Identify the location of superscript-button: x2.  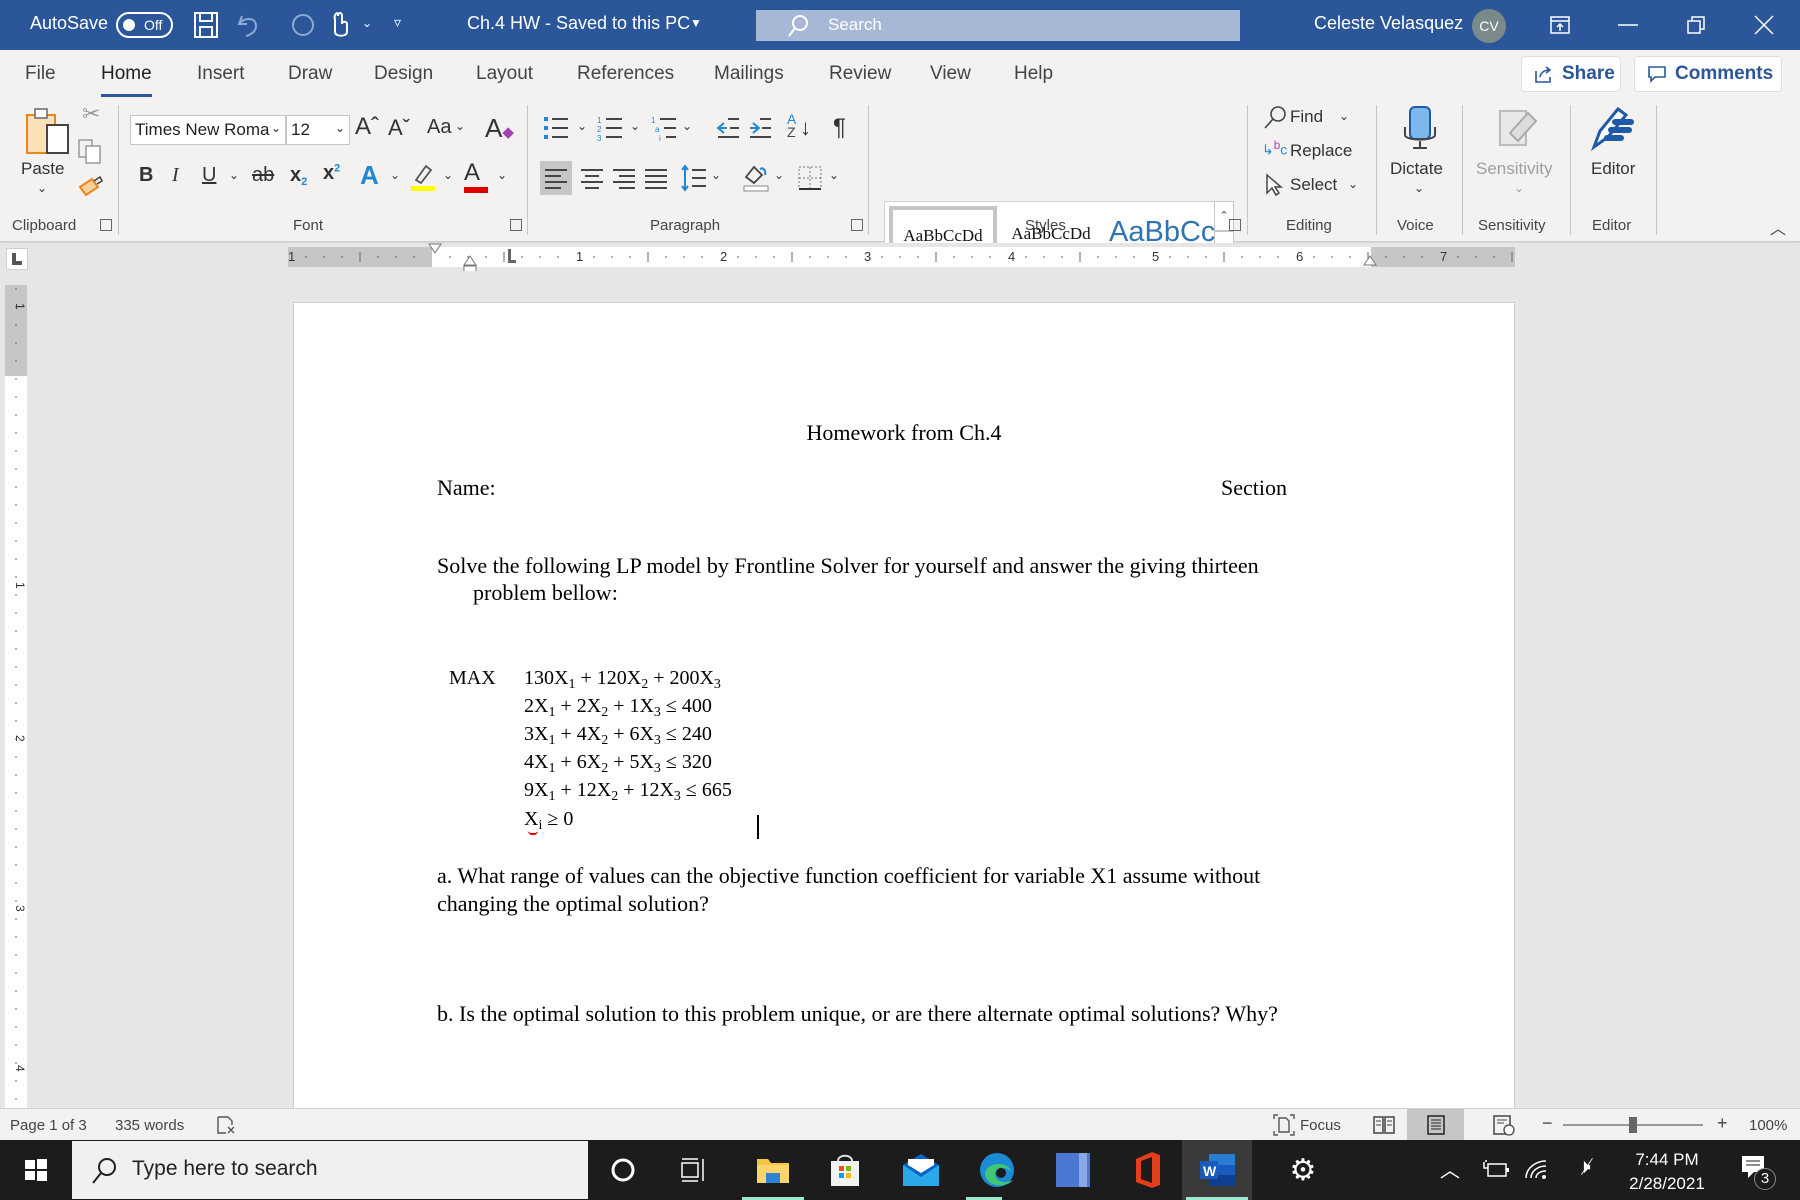
(331, 173).